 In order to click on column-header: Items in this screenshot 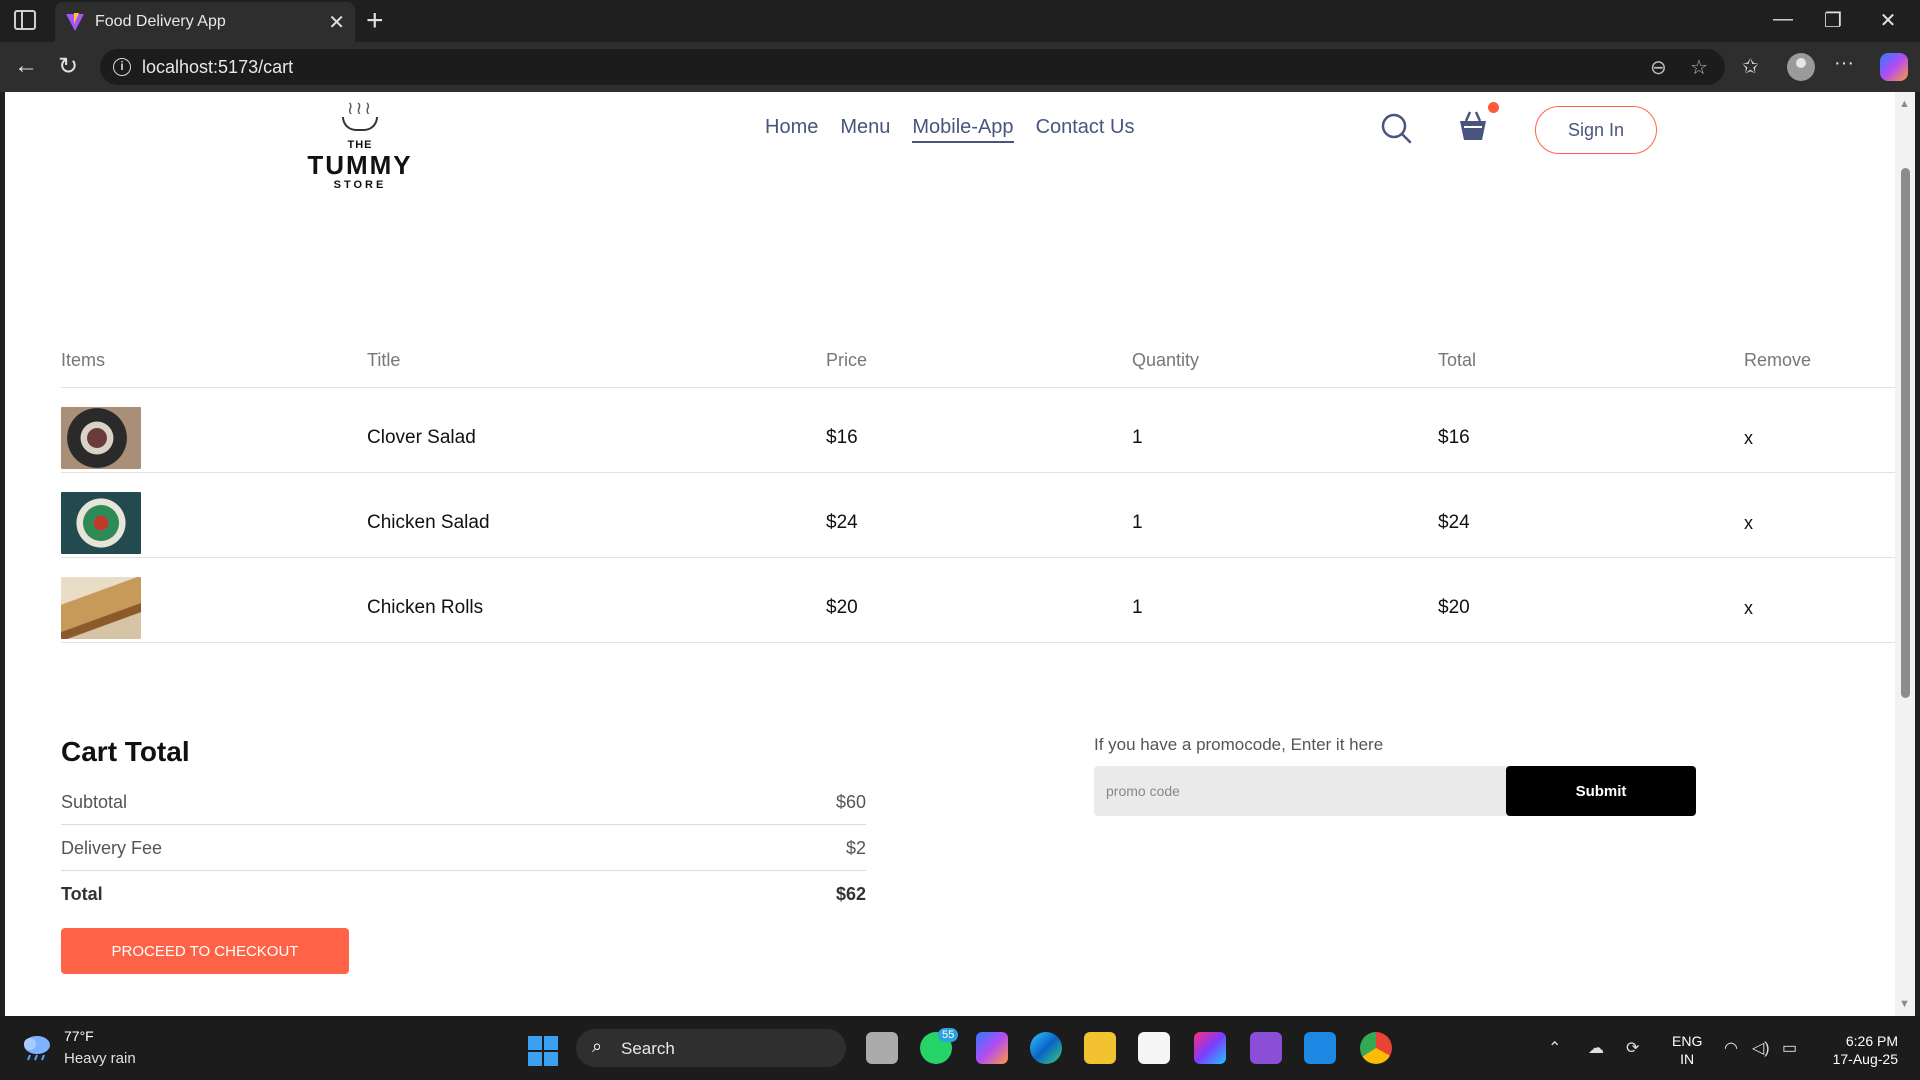, I will do `click(83, 359)`.